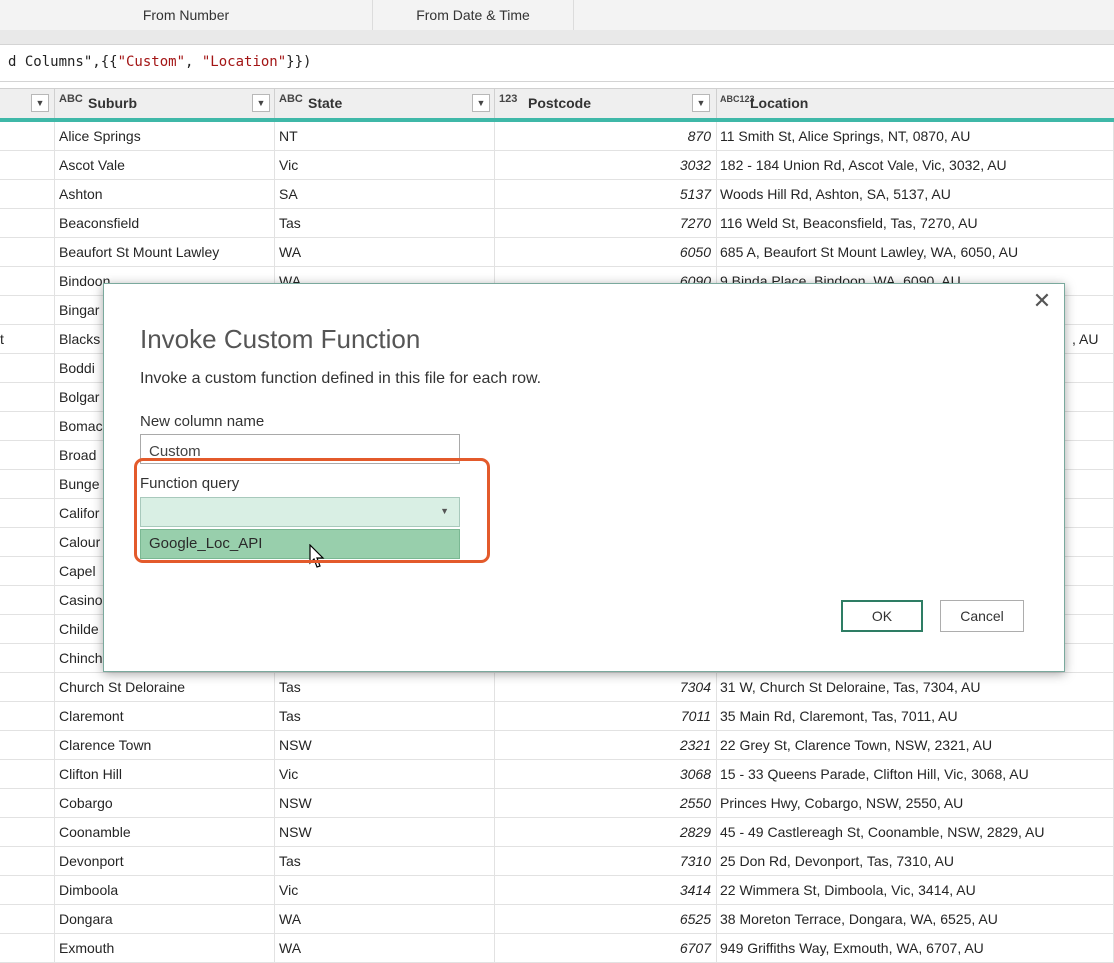 The image size is (1114, 963). What do you see at coordinates (165, 803) in the screenshot?
I see `suburb-cell: Cobargo` at bounding box center [165, 803].